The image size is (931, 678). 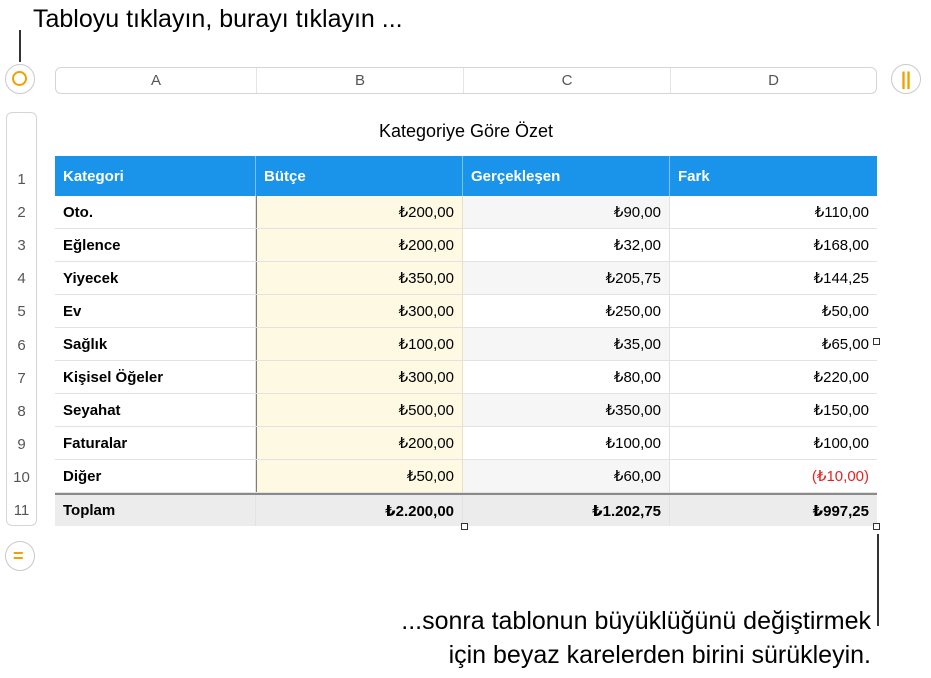 I want to click on table-row: Diğer ₺50,00 ₺60,00 (₺10,00), so click(x=466, y=476).